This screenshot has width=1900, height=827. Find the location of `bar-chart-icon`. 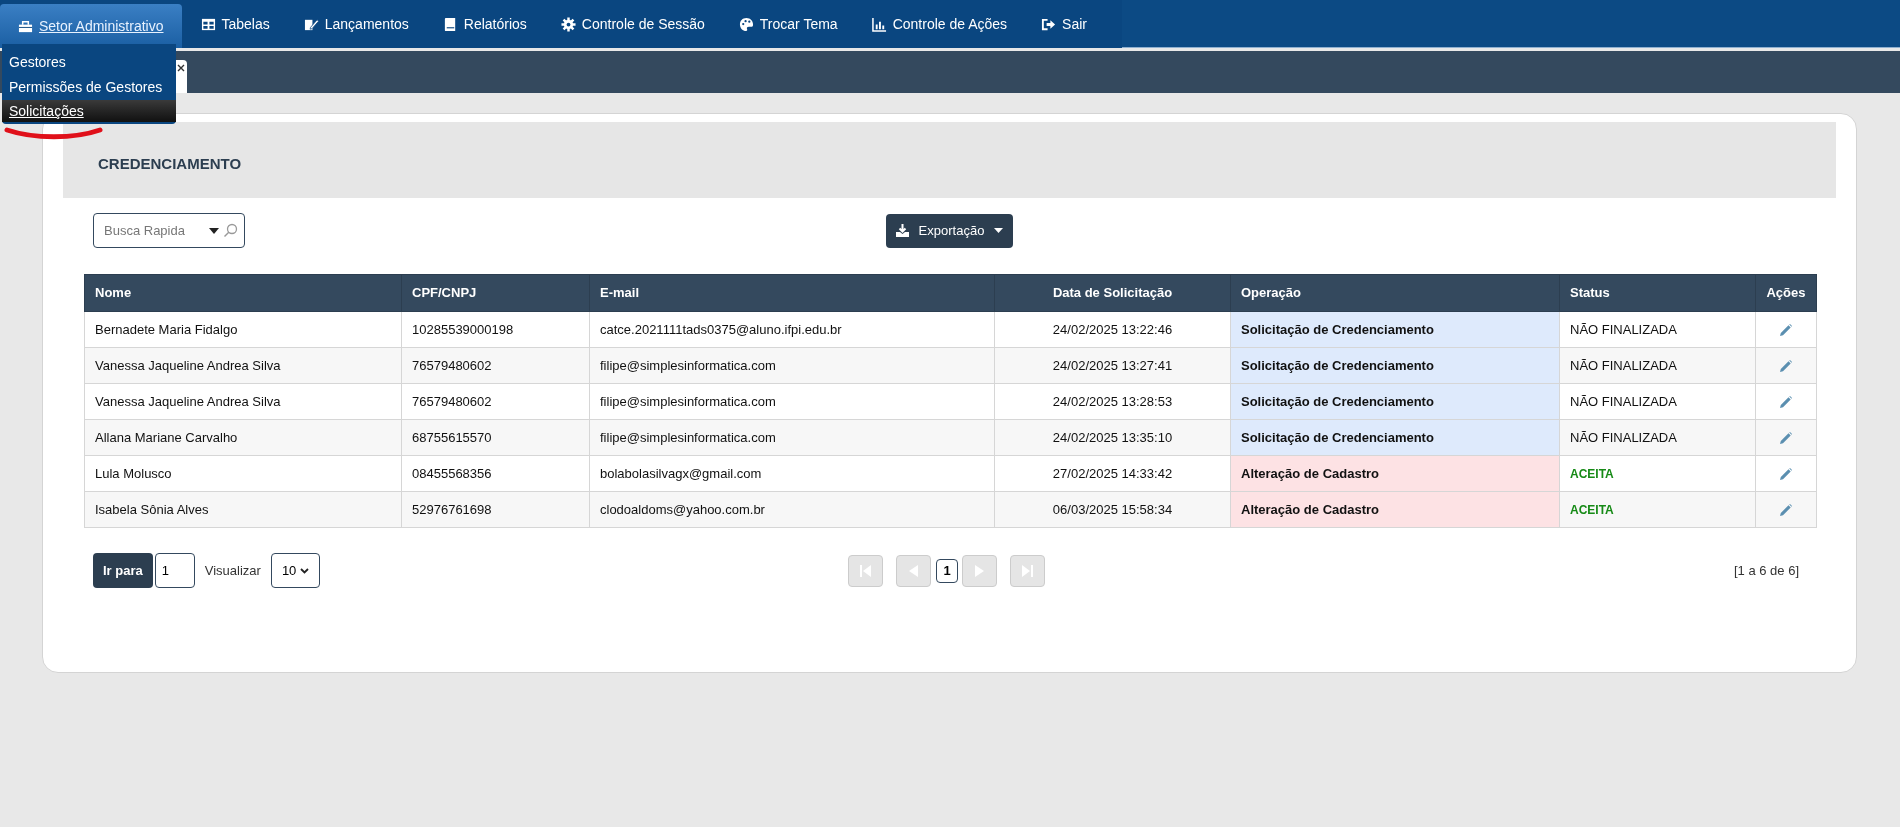

bar-chart-icon is located at coordinates (879, 24).